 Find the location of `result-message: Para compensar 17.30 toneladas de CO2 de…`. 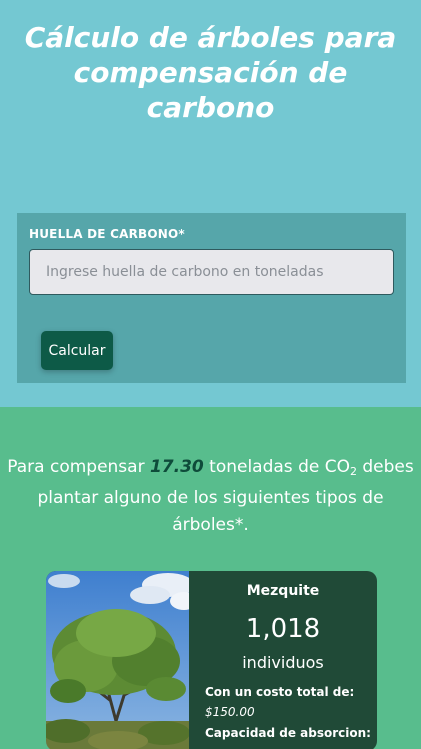

result-message: Para compensar 17.30 toneladas de CO2 de… is located at coordinates (210, 496).